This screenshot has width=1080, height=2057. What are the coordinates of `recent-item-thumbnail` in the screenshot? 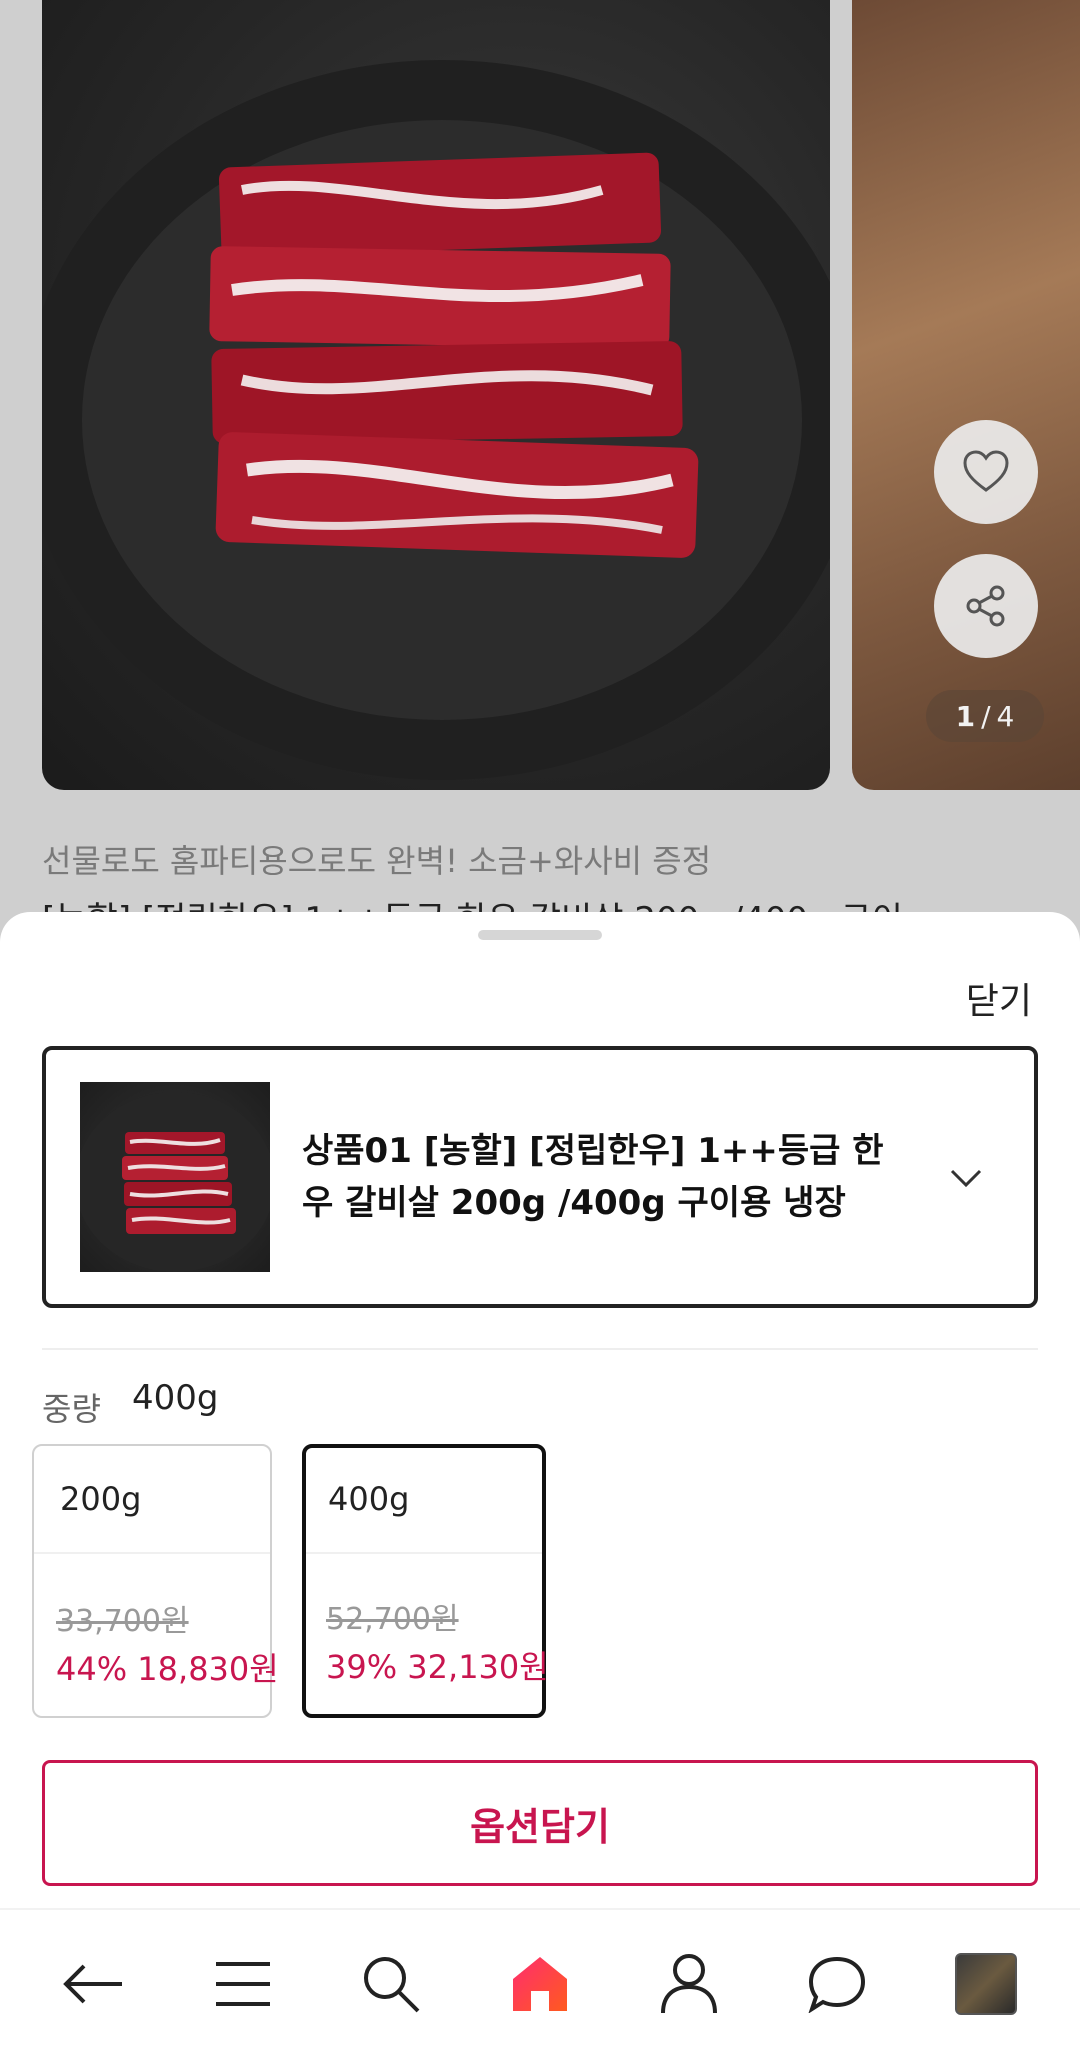 It's located at (985, 1983).